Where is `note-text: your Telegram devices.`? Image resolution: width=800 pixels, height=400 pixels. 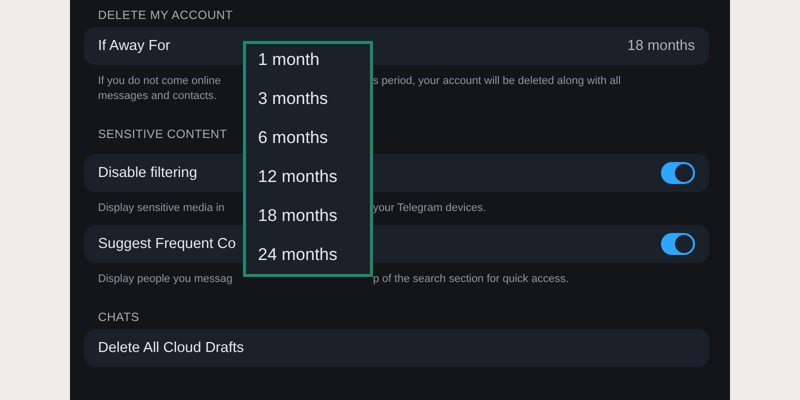 note-text: your Telegram devices. is located at coordinates (429, 209).